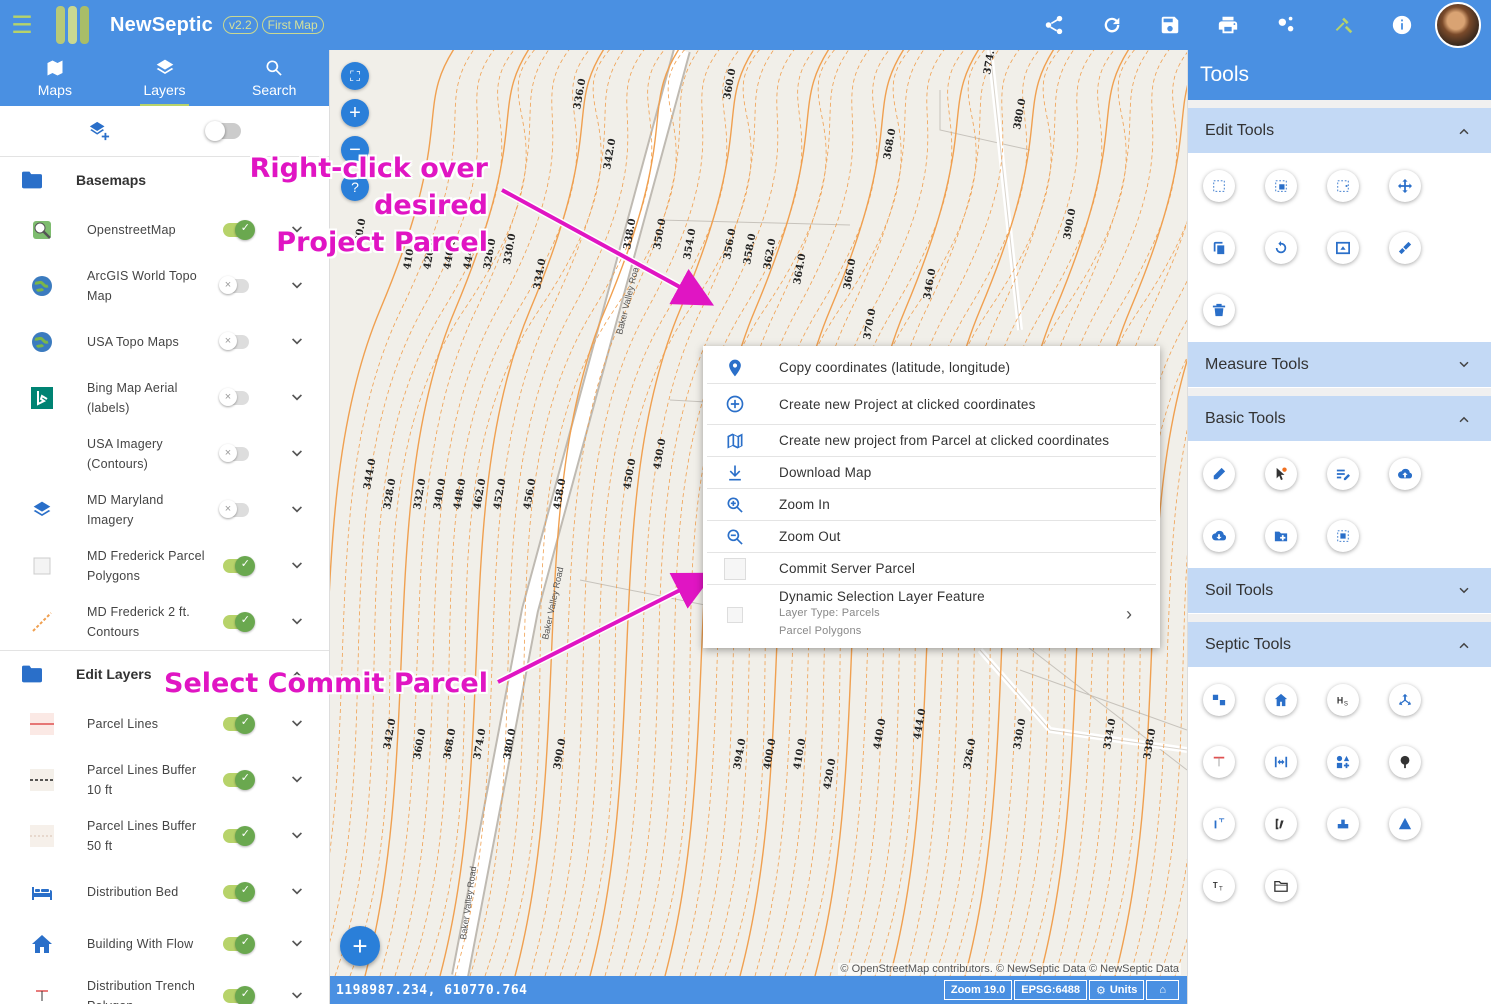 This screenshot has height=1004, width=1491. What do you see at coordinates (1219, 700) in the screenshot?
I see `pipe-icon` at bounding box center [1219, 700].